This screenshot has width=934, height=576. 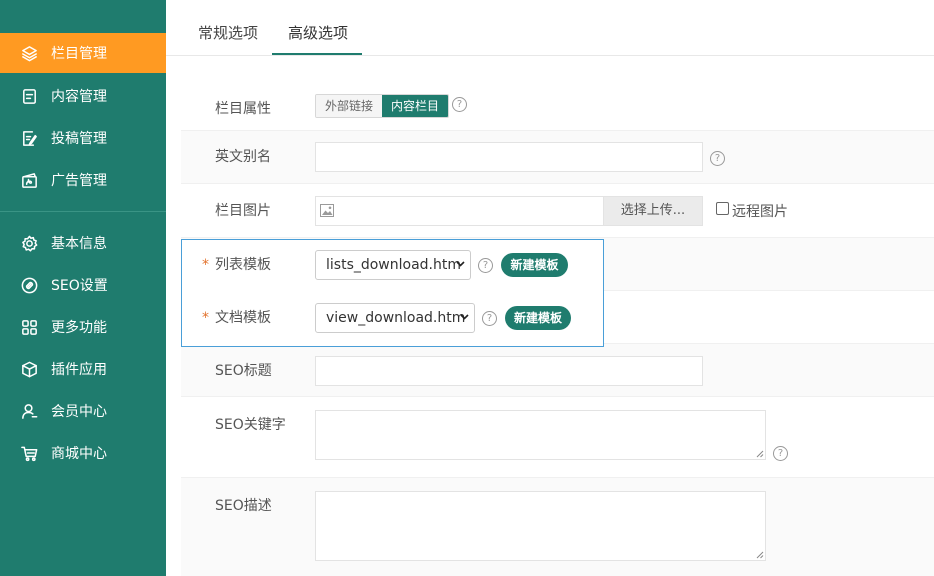 What do you see at coordinates (29, 453) in the screenshot?
I see `cart-icon` at bounding box center [29, 453].